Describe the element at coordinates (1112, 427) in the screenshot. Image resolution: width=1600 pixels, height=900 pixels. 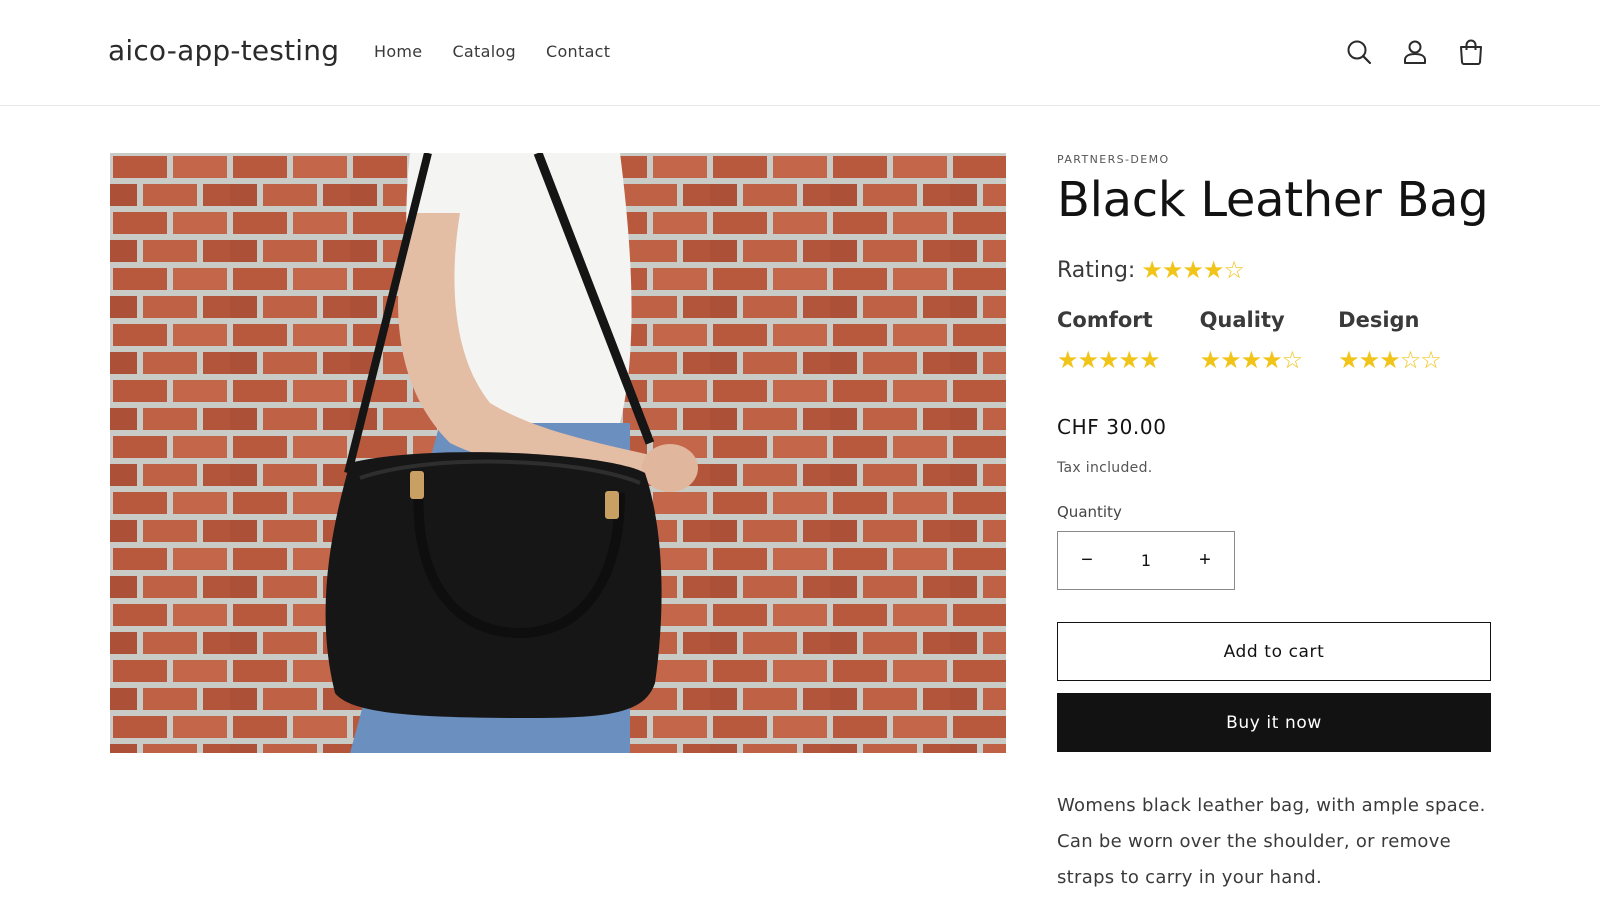
I see `product-price: CHF 30.00` at that location.